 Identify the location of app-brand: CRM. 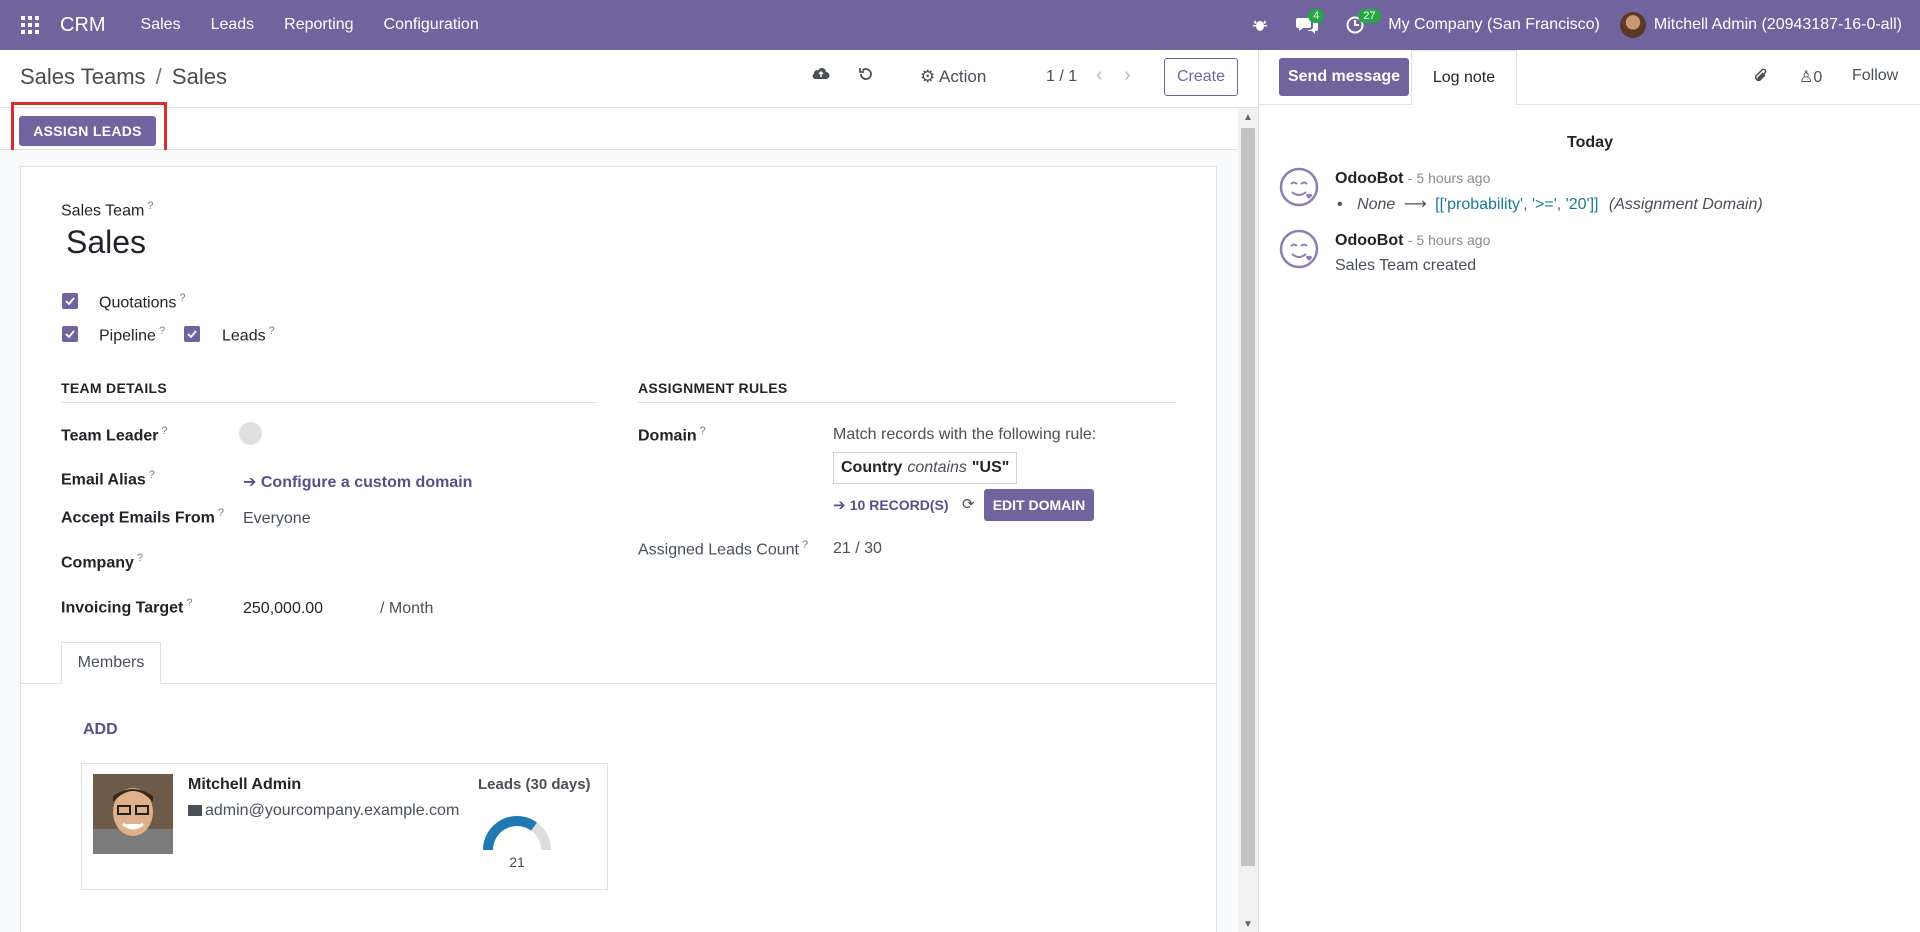
(83, 25).